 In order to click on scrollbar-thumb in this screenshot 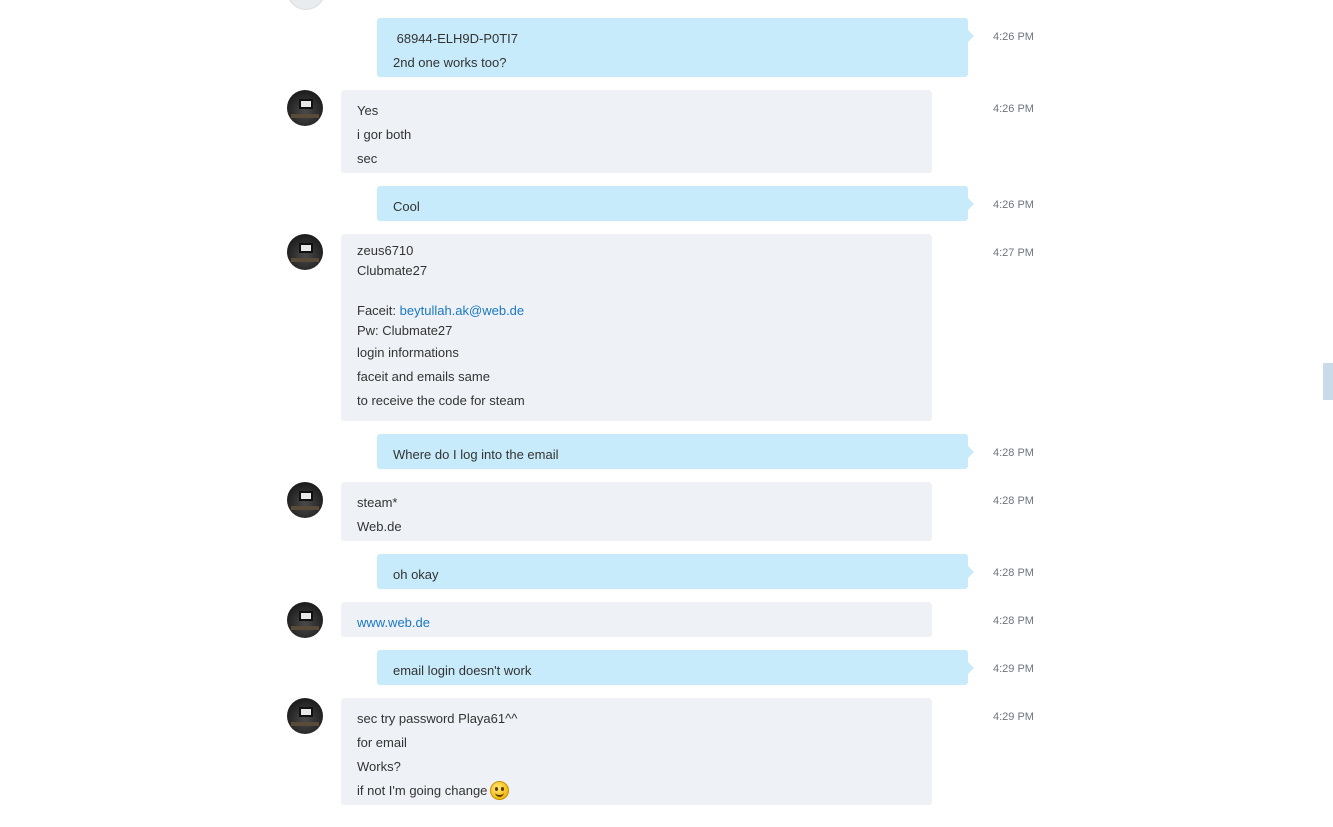, I will do `click(1328, 381)`.